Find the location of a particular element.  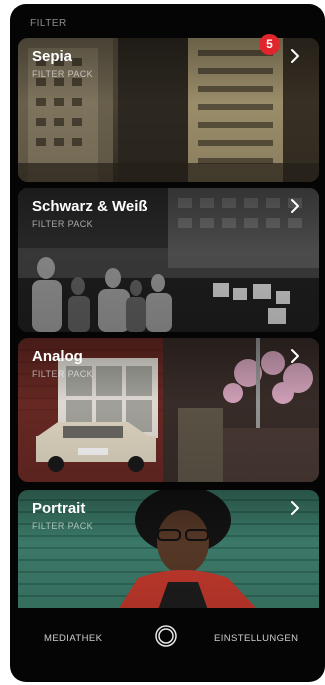

tab-mediathek: MEDIATHEK is located at coordinates (73, 638).